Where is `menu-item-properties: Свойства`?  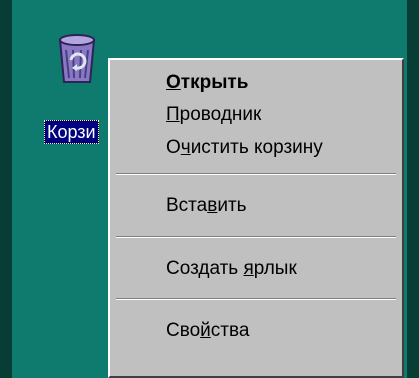 menu-item-properties: Свойства is located at coordinates (256, 331).